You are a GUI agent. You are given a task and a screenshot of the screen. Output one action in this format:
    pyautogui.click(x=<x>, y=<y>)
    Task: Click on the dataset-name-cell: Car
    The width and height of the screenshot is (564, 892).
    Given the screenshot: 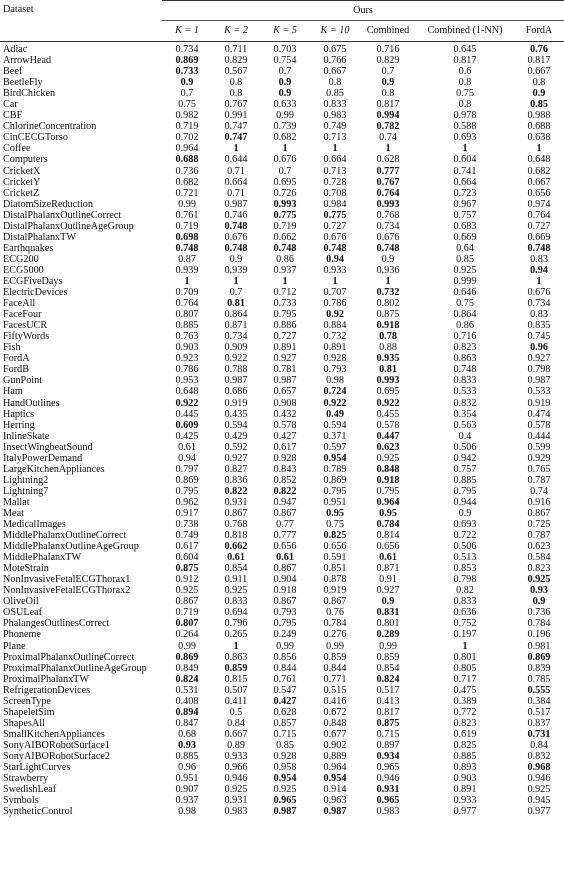 What is the action you would take?
    pyautogui.click(x=10, y=105)
    